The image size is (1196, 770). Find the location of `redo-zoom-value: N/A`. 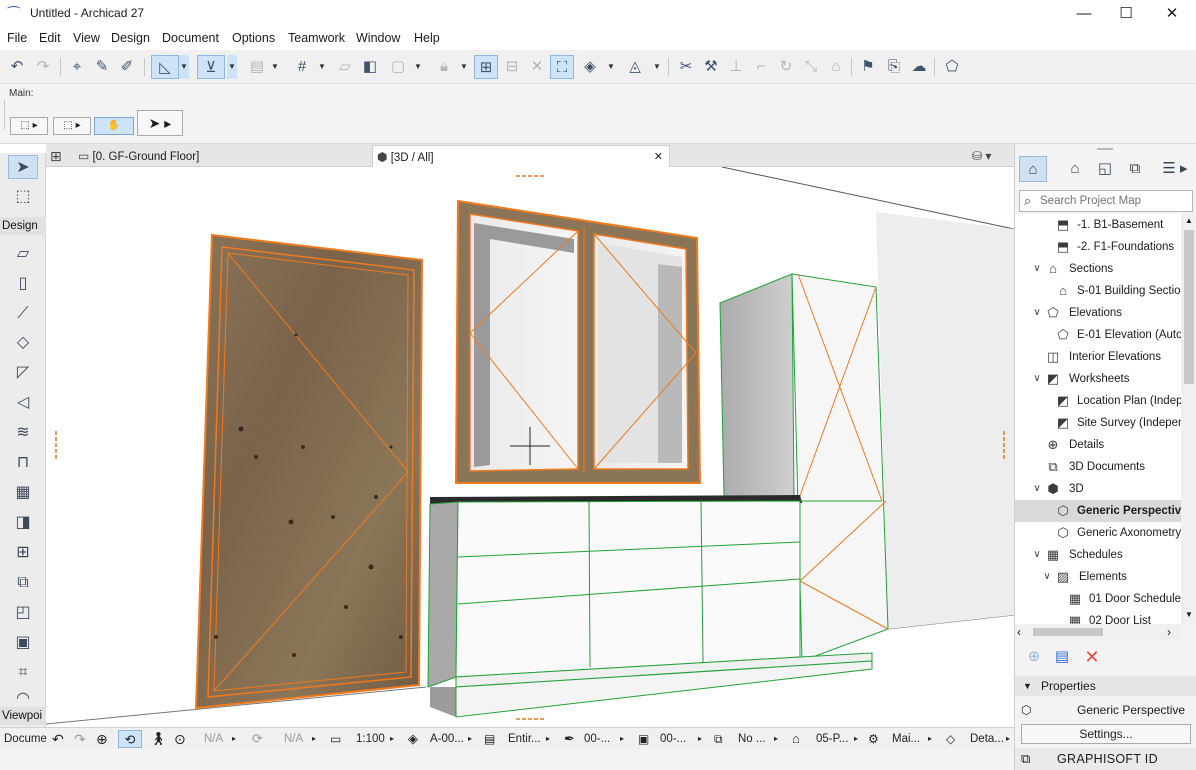

redo-zoom-value: N/A is located at coordinates (293, 739).